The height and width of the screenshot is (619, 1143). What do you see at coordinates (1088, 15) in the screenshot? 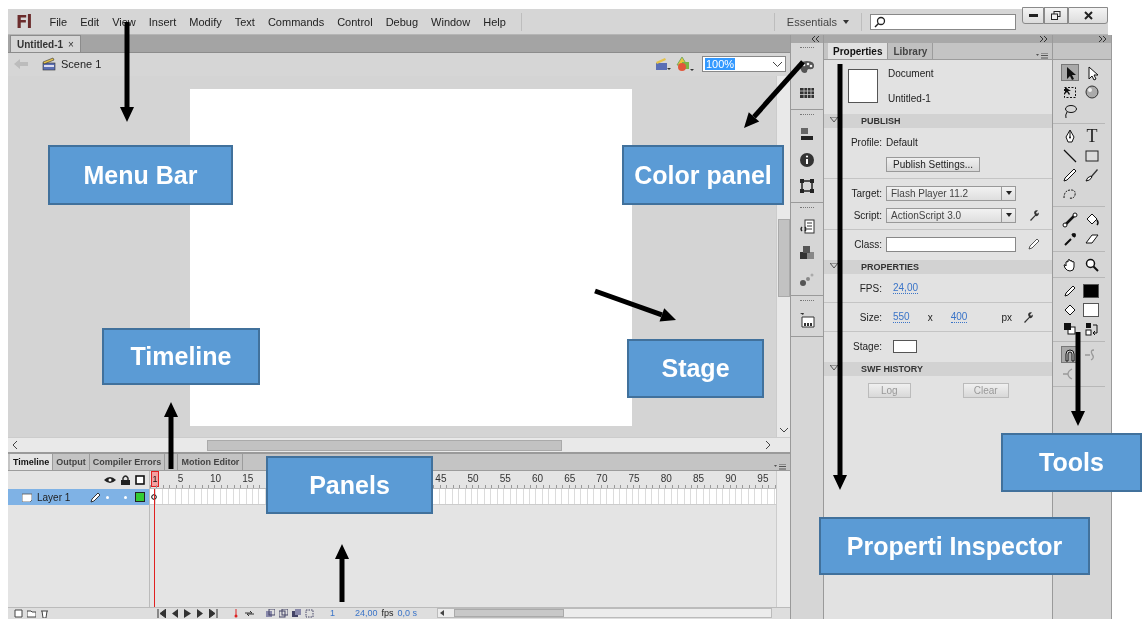
I see `close-button` at bounding box center [1088, 15].